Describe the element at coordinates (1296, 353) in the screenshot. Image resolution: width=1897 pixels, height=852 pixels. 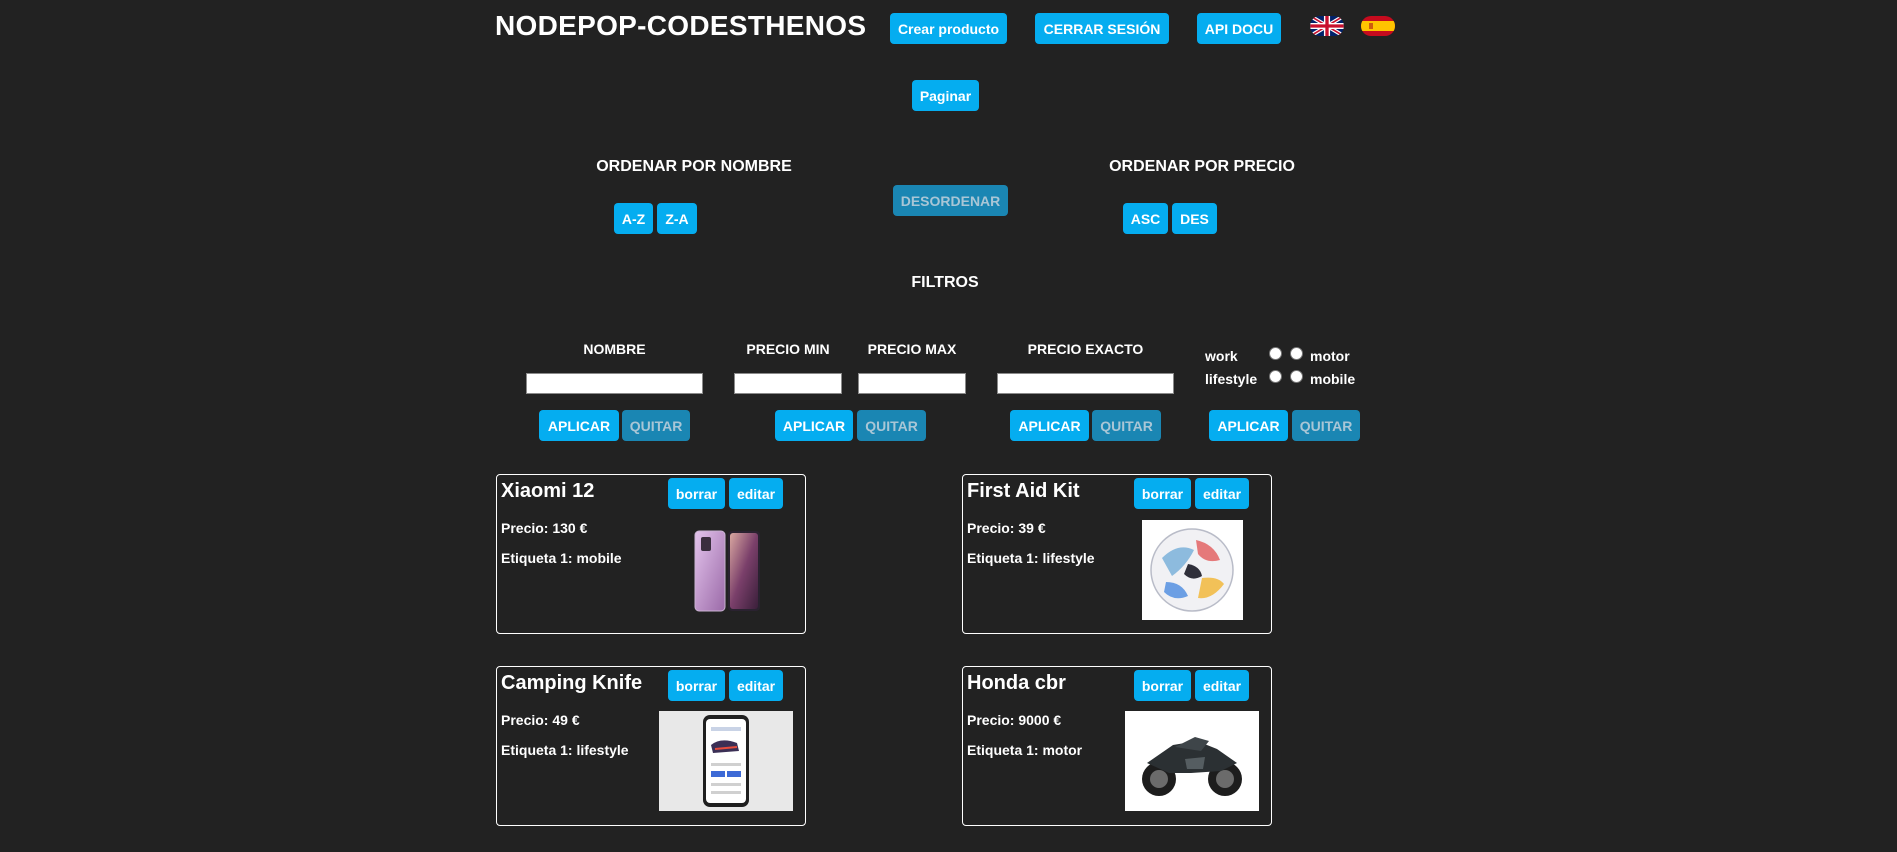
I see `tag-motor-radio` at that location.